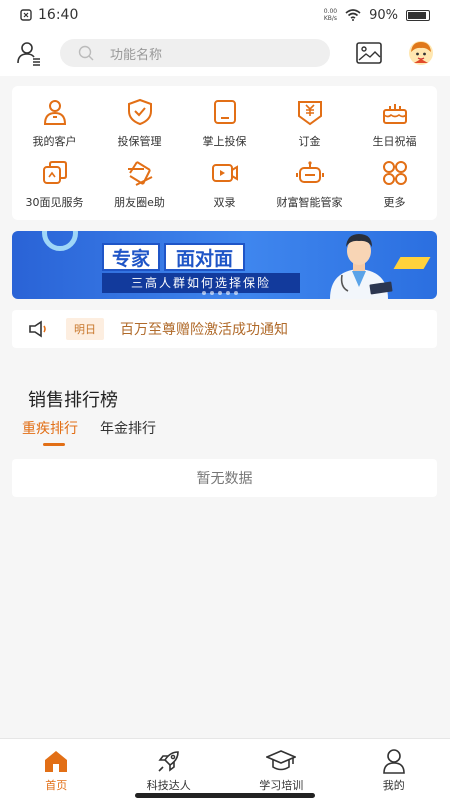 The width and height of the screenshot is (450, 800). I want to click on shield-check-icon, so click(139, 111).